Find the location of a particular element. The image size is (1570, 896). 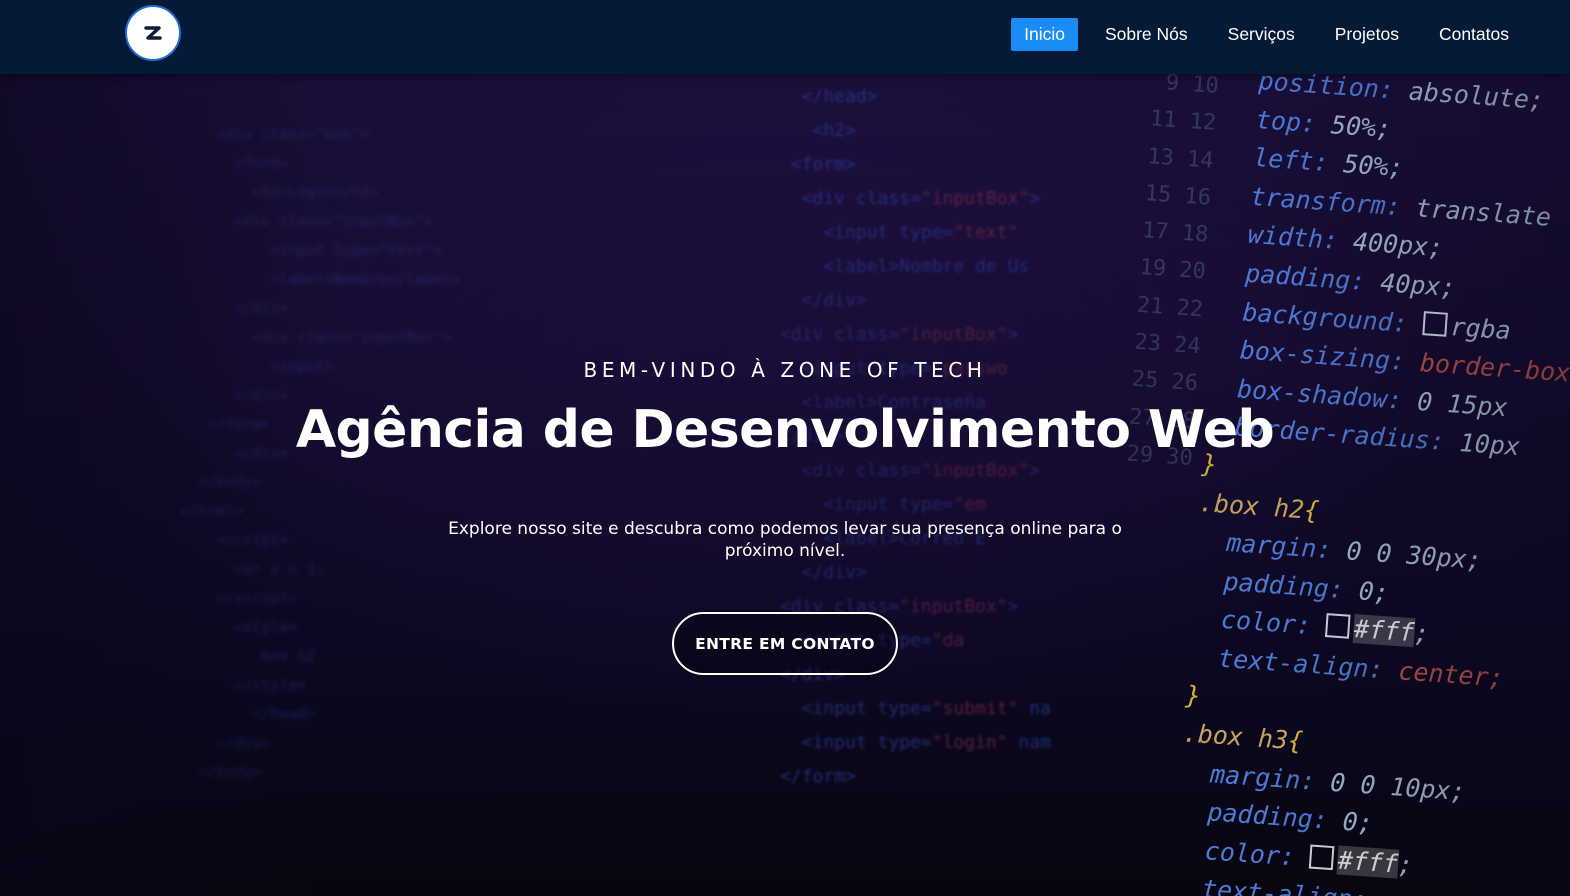

nav-item-sobre-nos: Sobre Nós is located at coordinates (1146, 34).